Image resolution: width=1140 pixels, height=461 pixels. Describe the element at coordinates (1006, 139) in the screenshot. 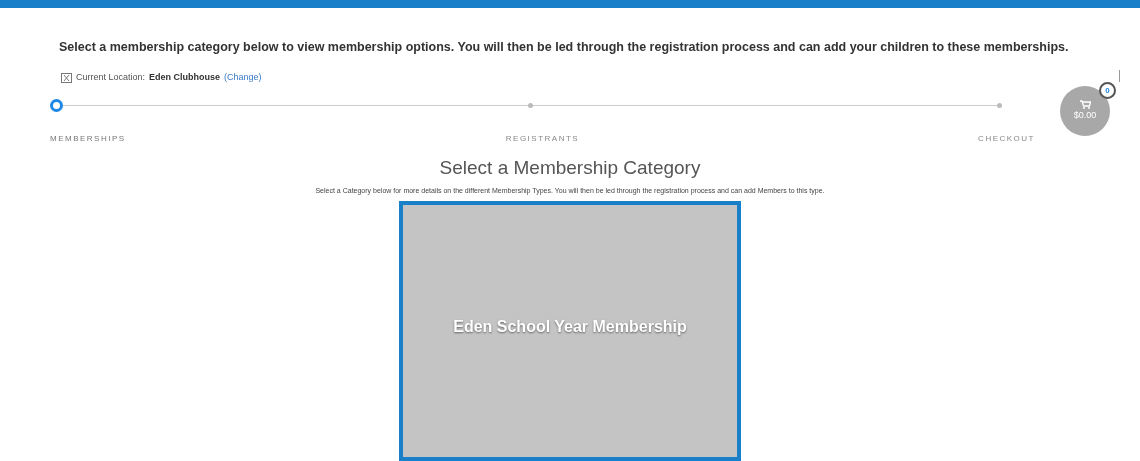

I see `step-label: CHECKOUT` at that location.